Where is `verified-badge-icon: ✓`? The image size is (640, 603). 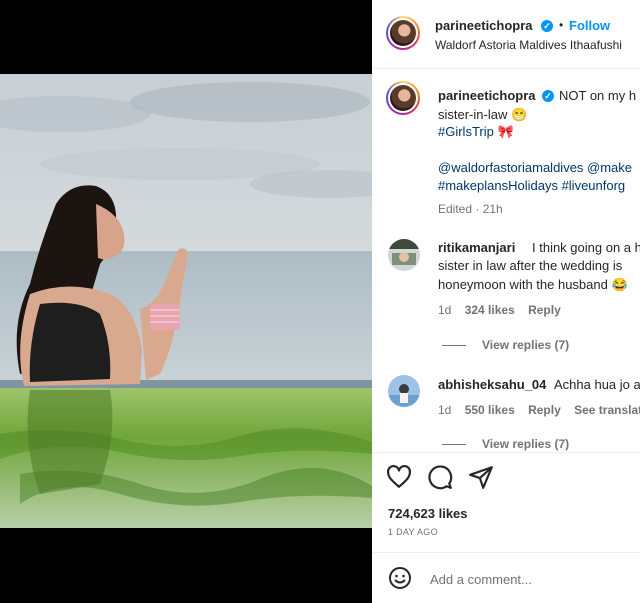
verified-badge-icon: ✓ is located at coordinates (547, 26).